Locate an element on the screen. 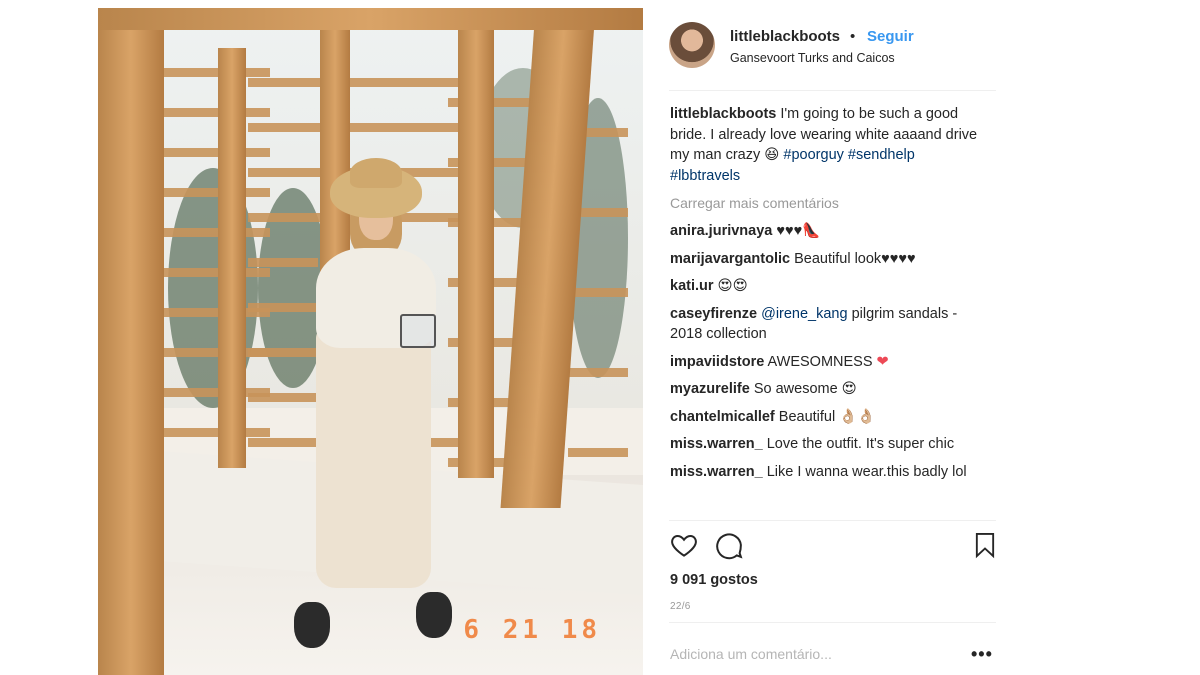 This screenshot has height=675, width=1200. comment-text: ♥♥♥👠 is located at coordinates (796, 231).